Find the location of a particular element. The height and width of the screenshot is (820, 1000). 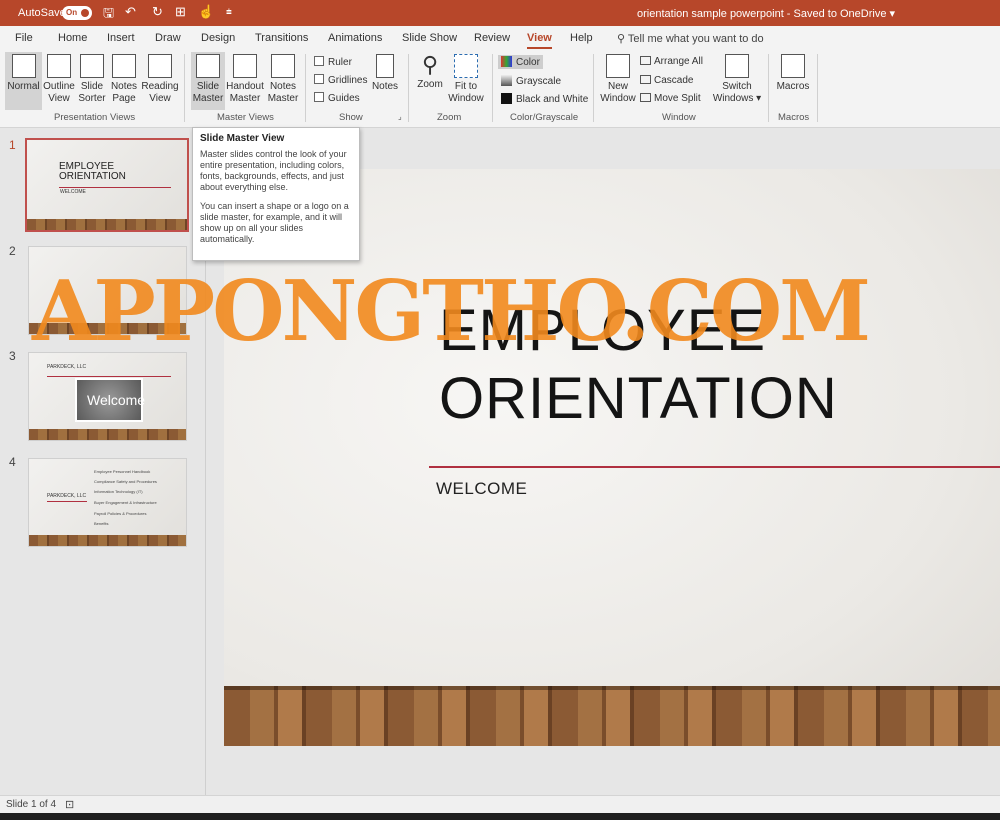

notes-page-button: Notes Page is located at coordinates (124, 78).